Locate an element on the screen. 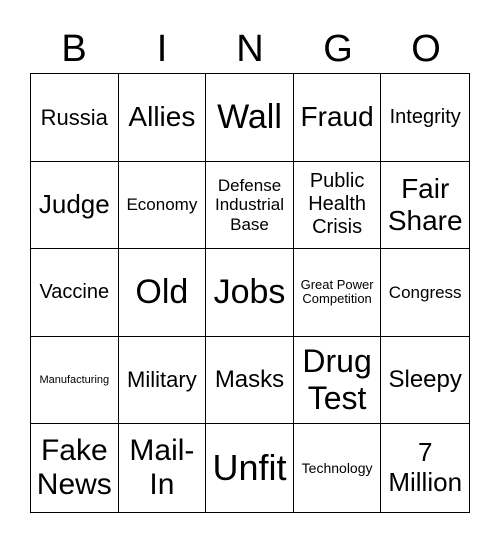 Image resolution: width=500 pixels, height=544 pixels. bingo-cell-text: Old is located at coordinates (162, 291).